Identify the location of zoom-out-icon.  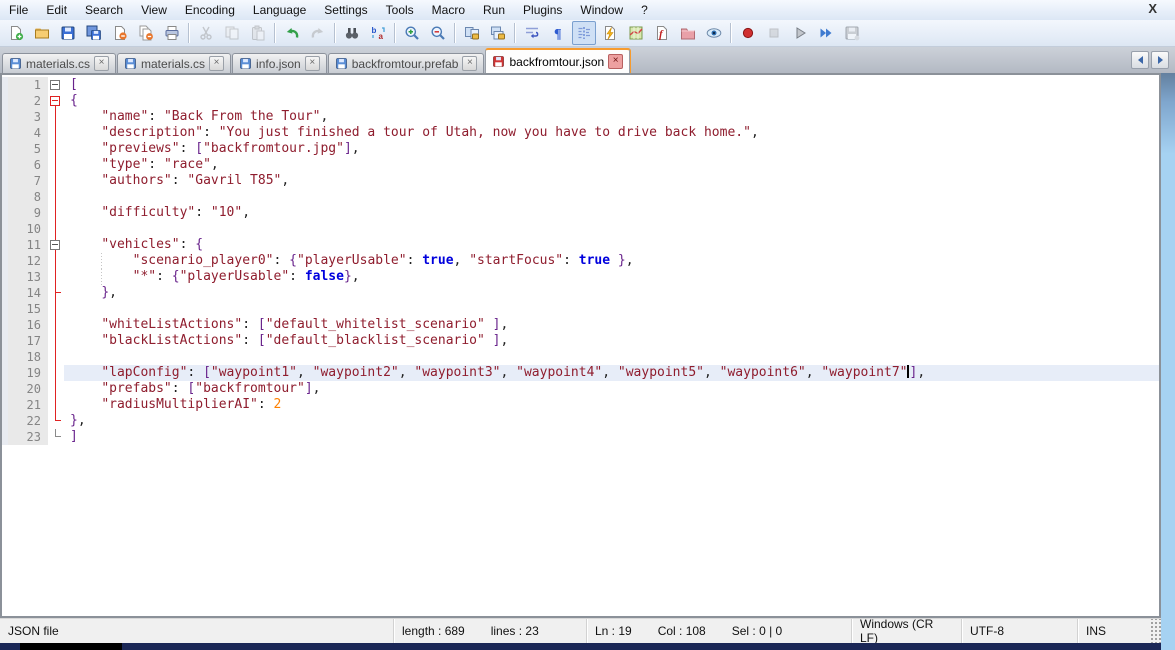
(438, 33).